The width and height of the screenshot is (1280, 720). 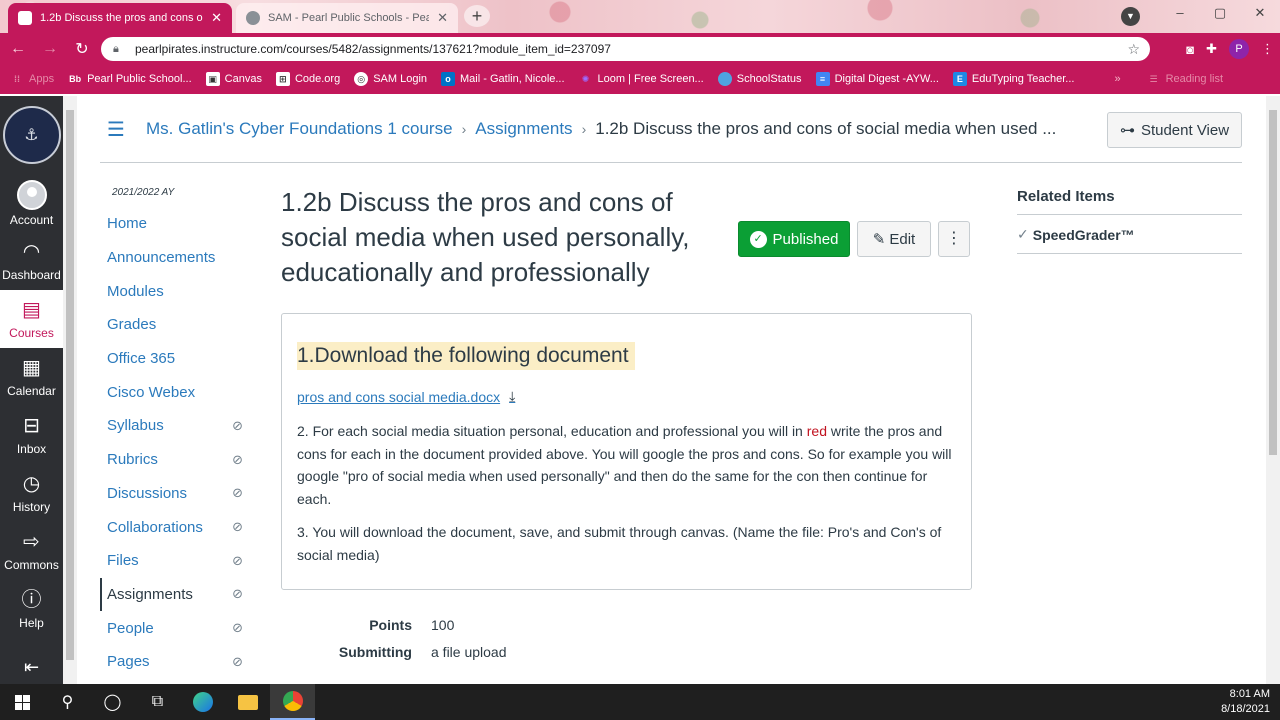 I want to click on published-button: ✓ Published, so click(x=794, y=239).